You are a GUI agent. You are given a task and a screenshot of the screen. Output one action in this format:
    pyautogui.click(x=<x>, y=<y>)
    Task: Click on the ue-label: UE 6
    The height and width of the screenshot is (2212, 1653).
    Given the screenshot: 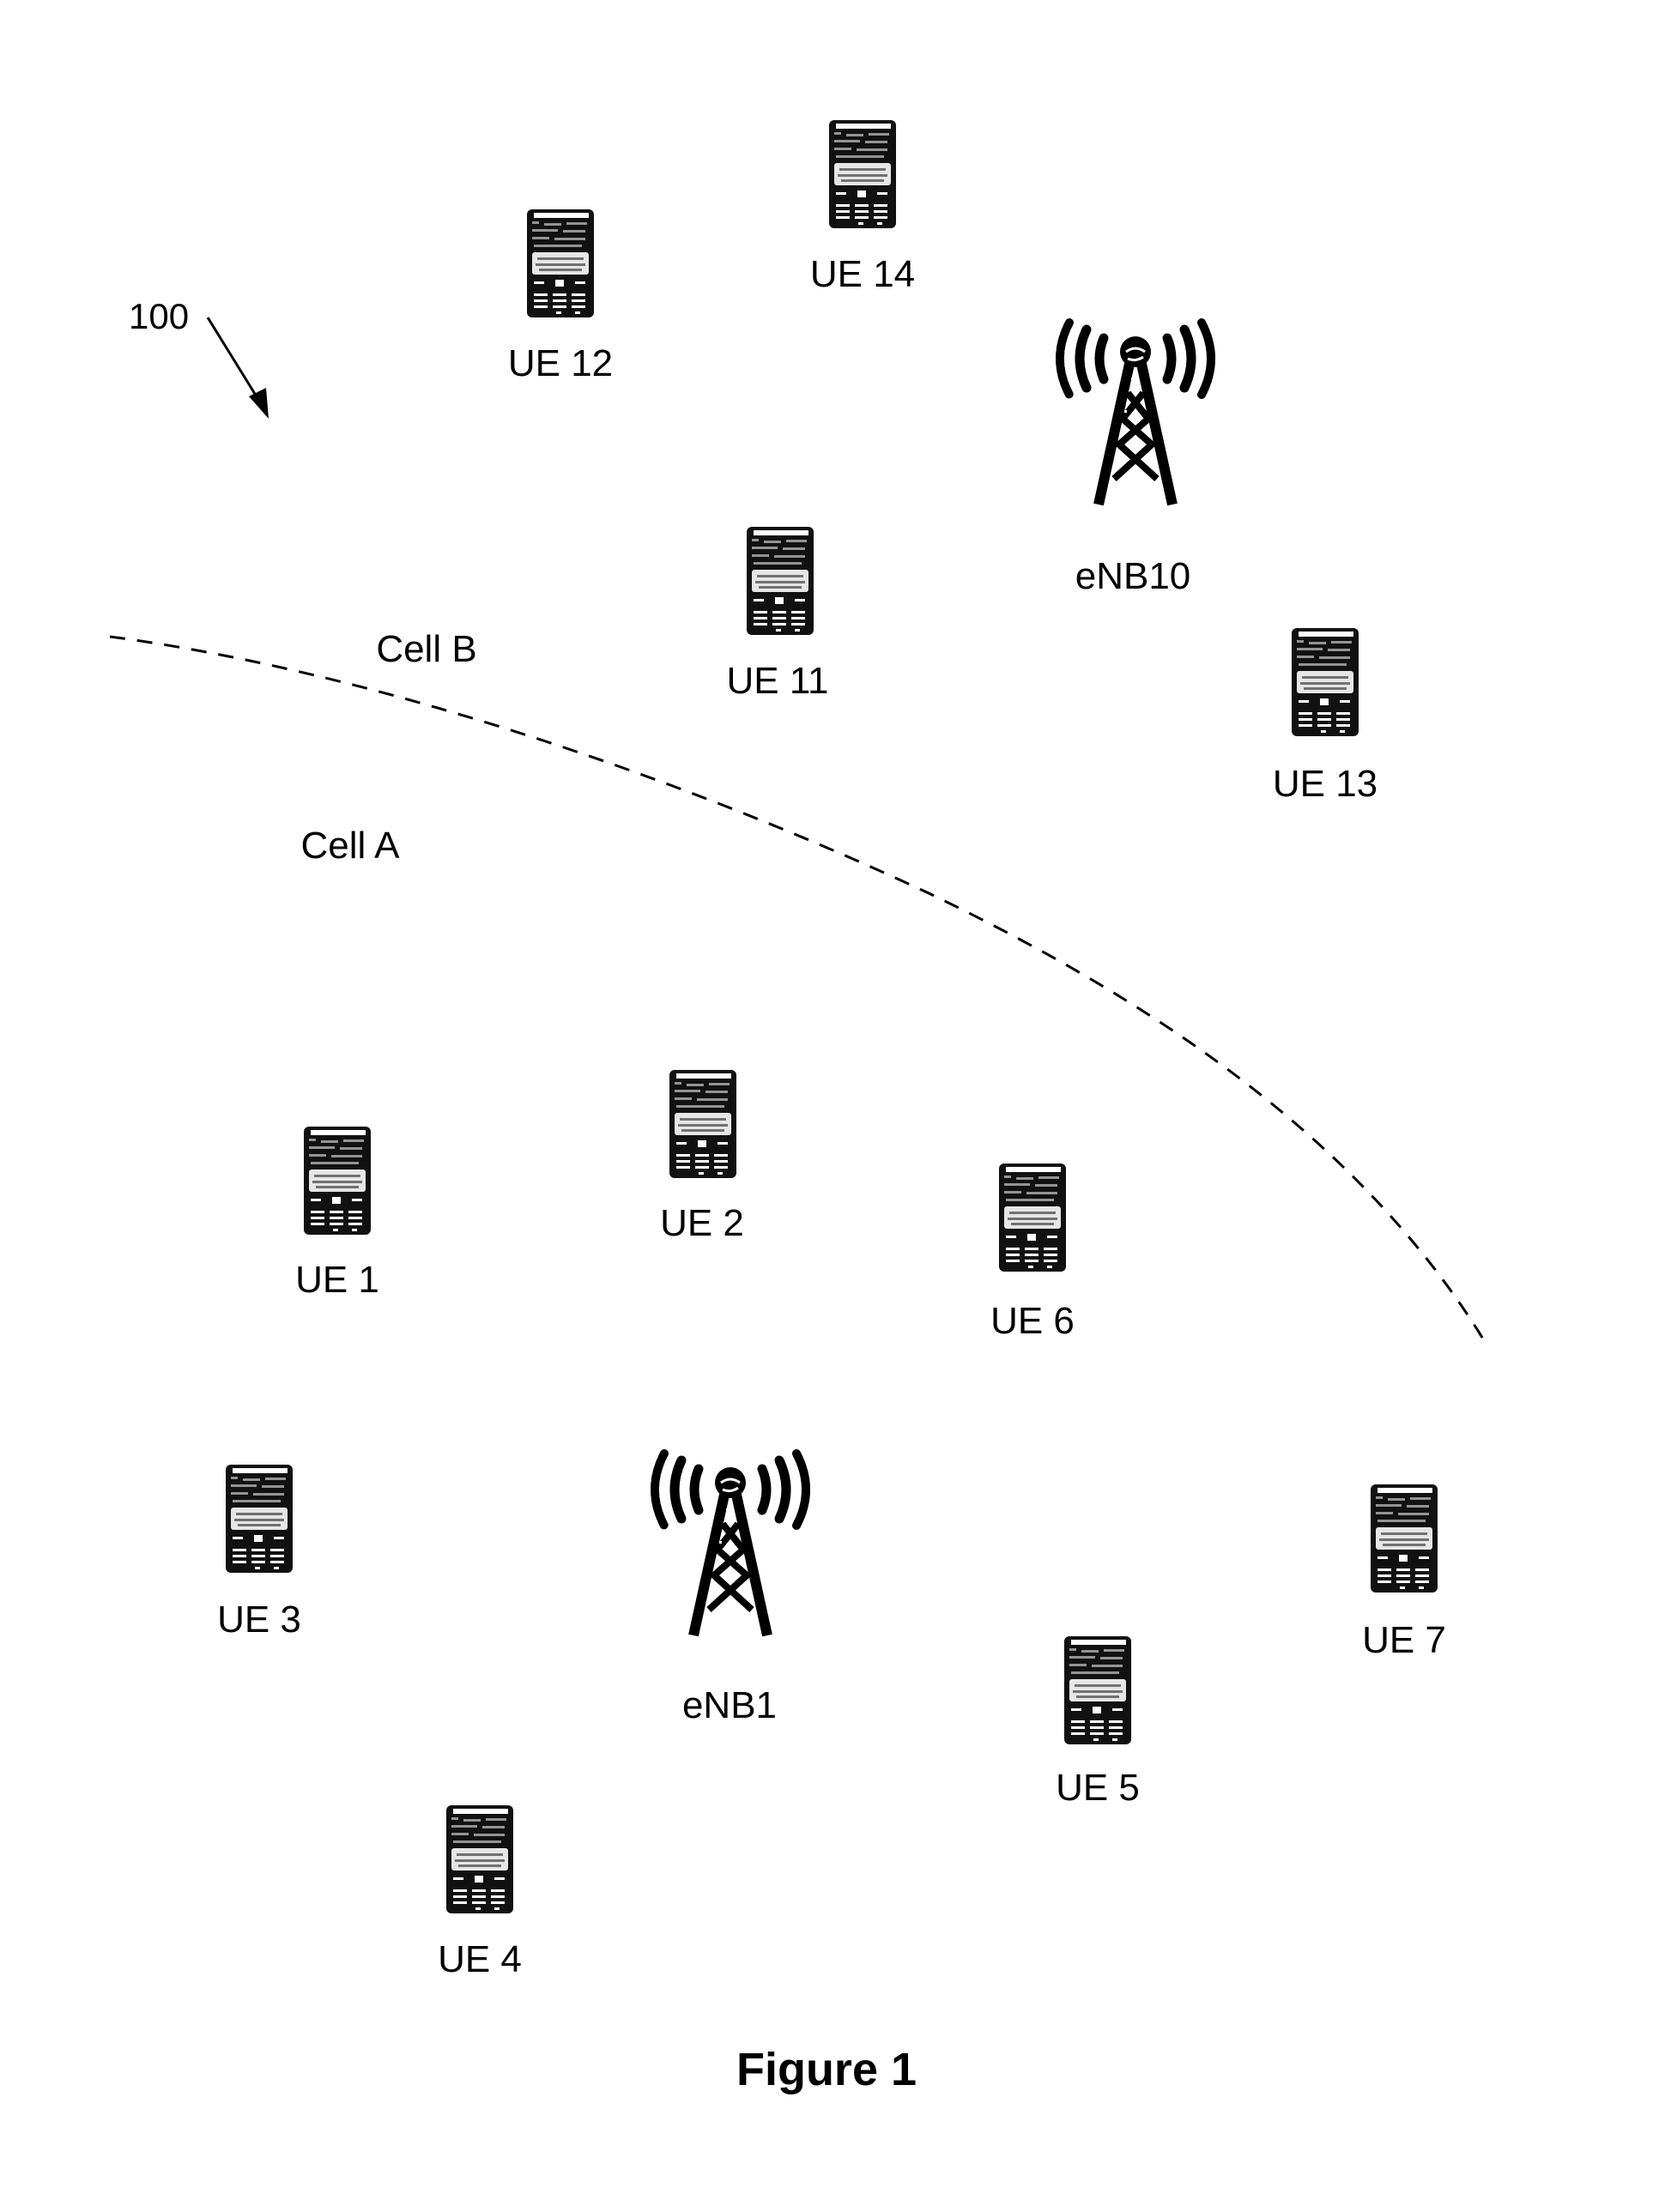 What is the action you would take?
    pyautogui.click(x=1032, y=1321)
    